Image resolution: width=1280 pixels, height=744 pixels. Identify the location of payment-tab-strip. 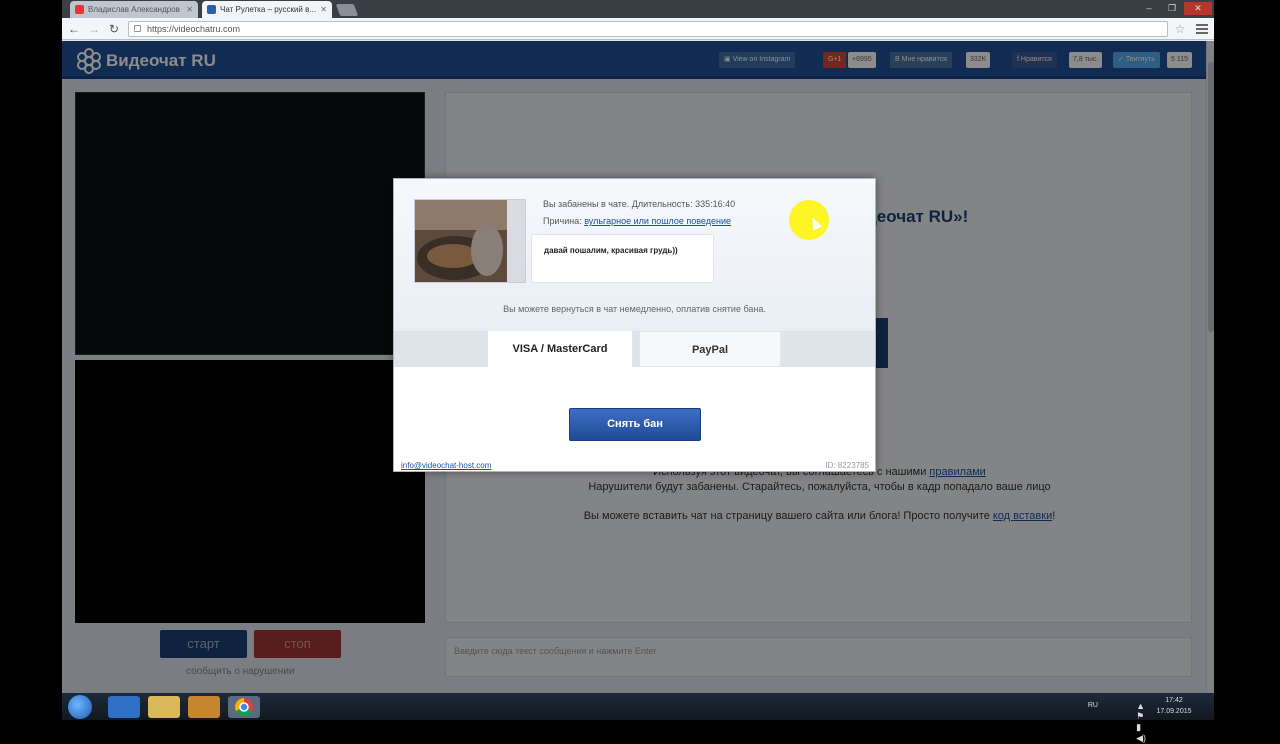
(634, 349).